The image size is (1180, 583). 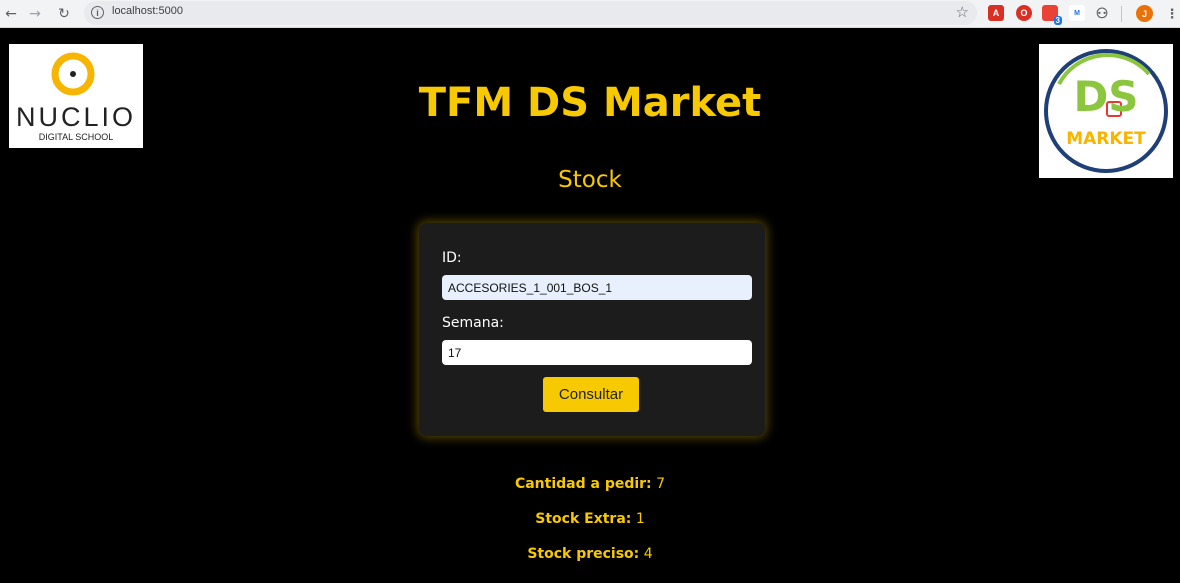 What do you see at coordinates (648, 554) in the screenshot?
I see `result-precise-value: 4` at bounding box center [648, 554].